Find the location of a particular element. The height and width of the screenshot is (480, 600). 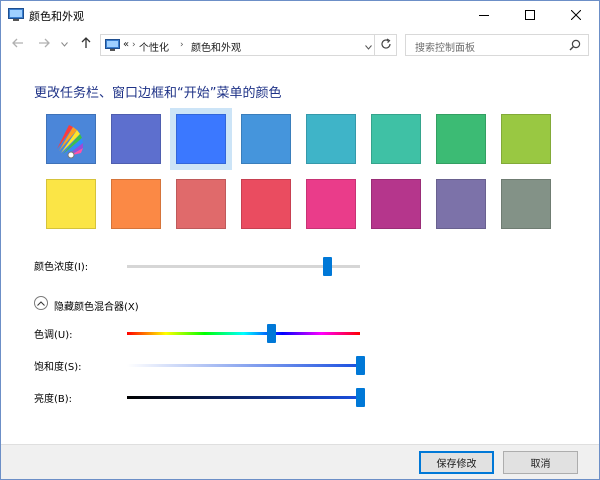

collapse-mixer-button is located at coordinates (41, 303).